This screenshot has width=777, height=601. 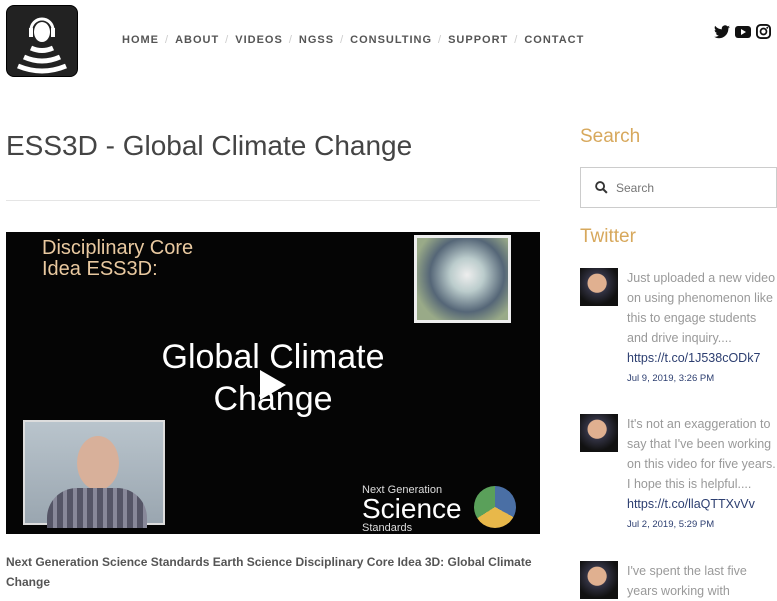 What do you see at coordinates (209, 145) in the screenshot?
I see `page-title: ESS3D - Global Climate Change` at bounding box center [209, 145].